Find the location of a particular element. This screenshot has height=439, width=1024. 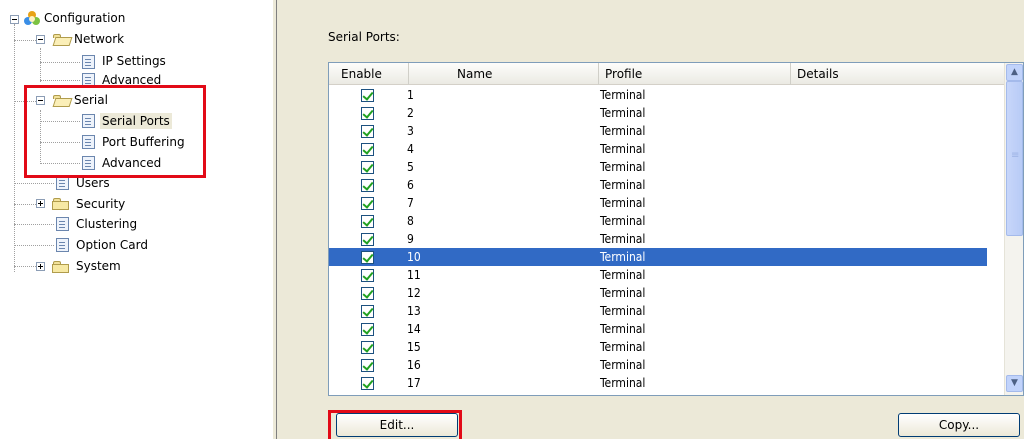

port-number: 12 is located at coordinates (414, 293).